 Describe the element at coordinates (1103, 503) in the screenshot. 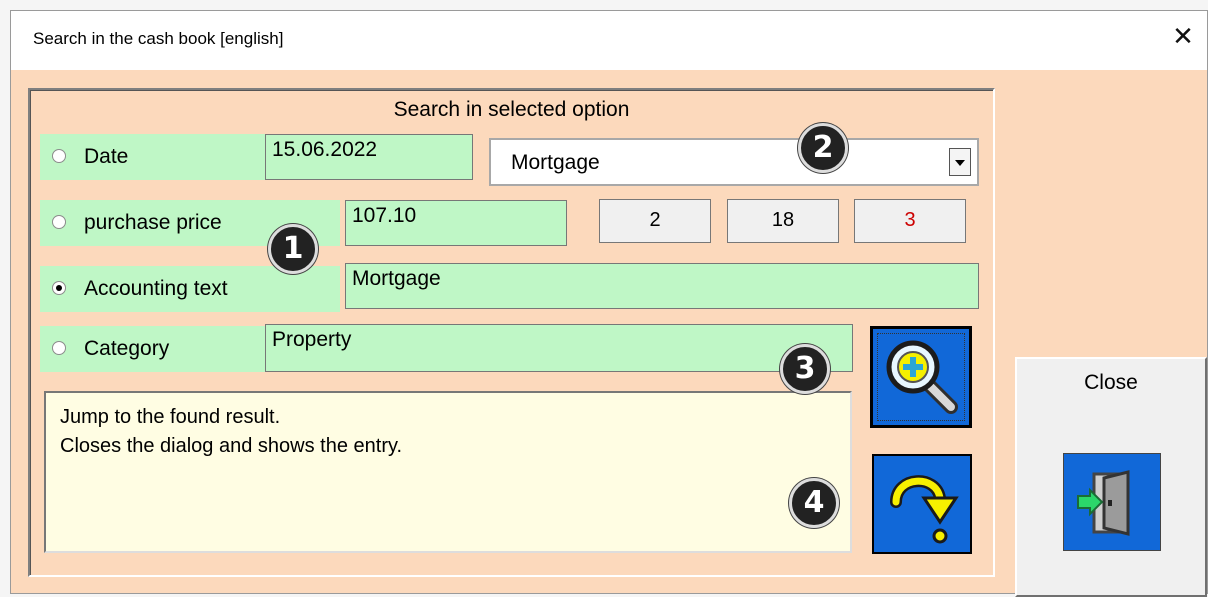

I see `exit-door-icon` at that location.